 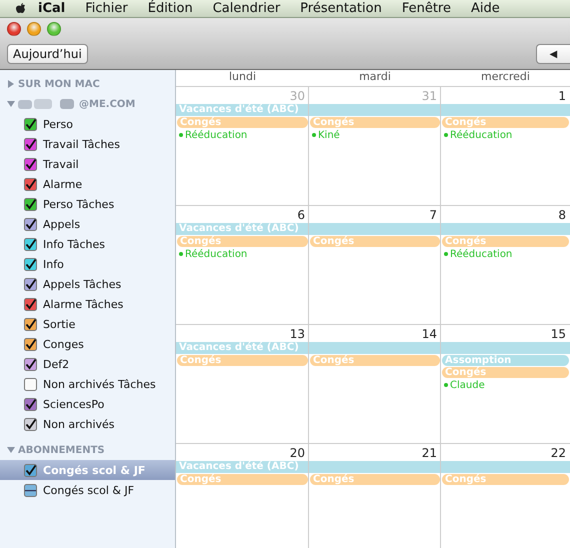 What do you see at coordinates (87, 124) in the screenshot?
I see `calendar-item: Perso` at bounding box center [87, 124].